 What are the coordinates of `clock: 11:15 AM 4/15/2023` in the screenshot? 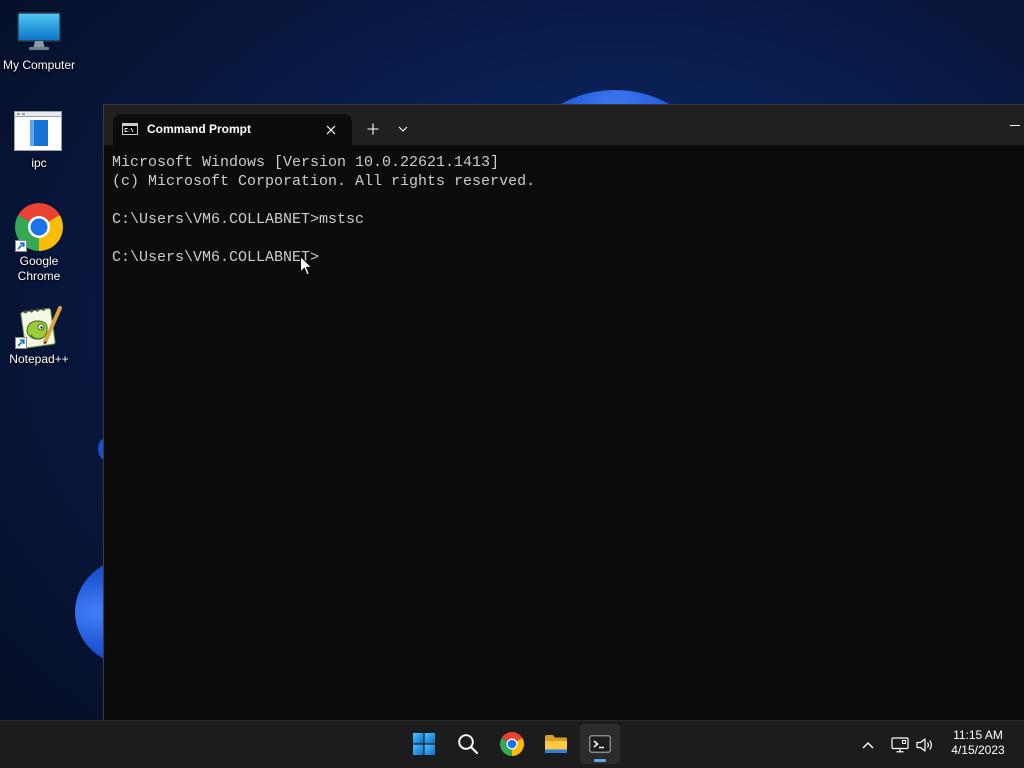 It's located at (978, 745).